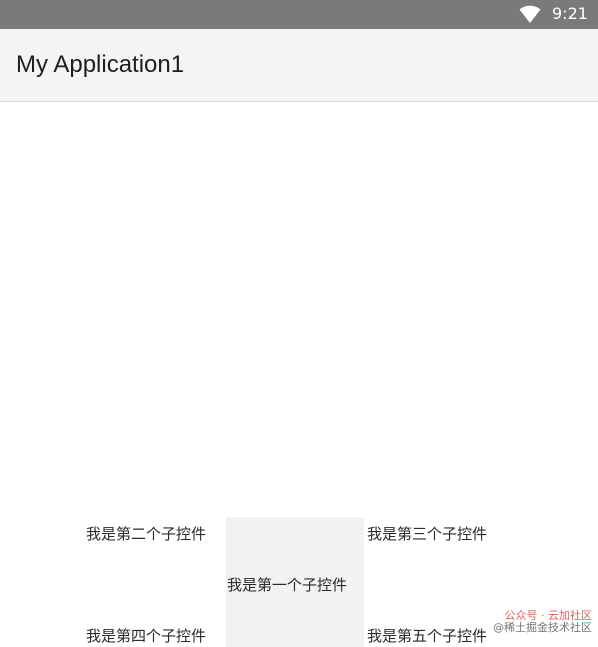 Image resolution: width=598 pixels, height=647 pixels. I want to click on status-time: 9:21, so click(570, 13).